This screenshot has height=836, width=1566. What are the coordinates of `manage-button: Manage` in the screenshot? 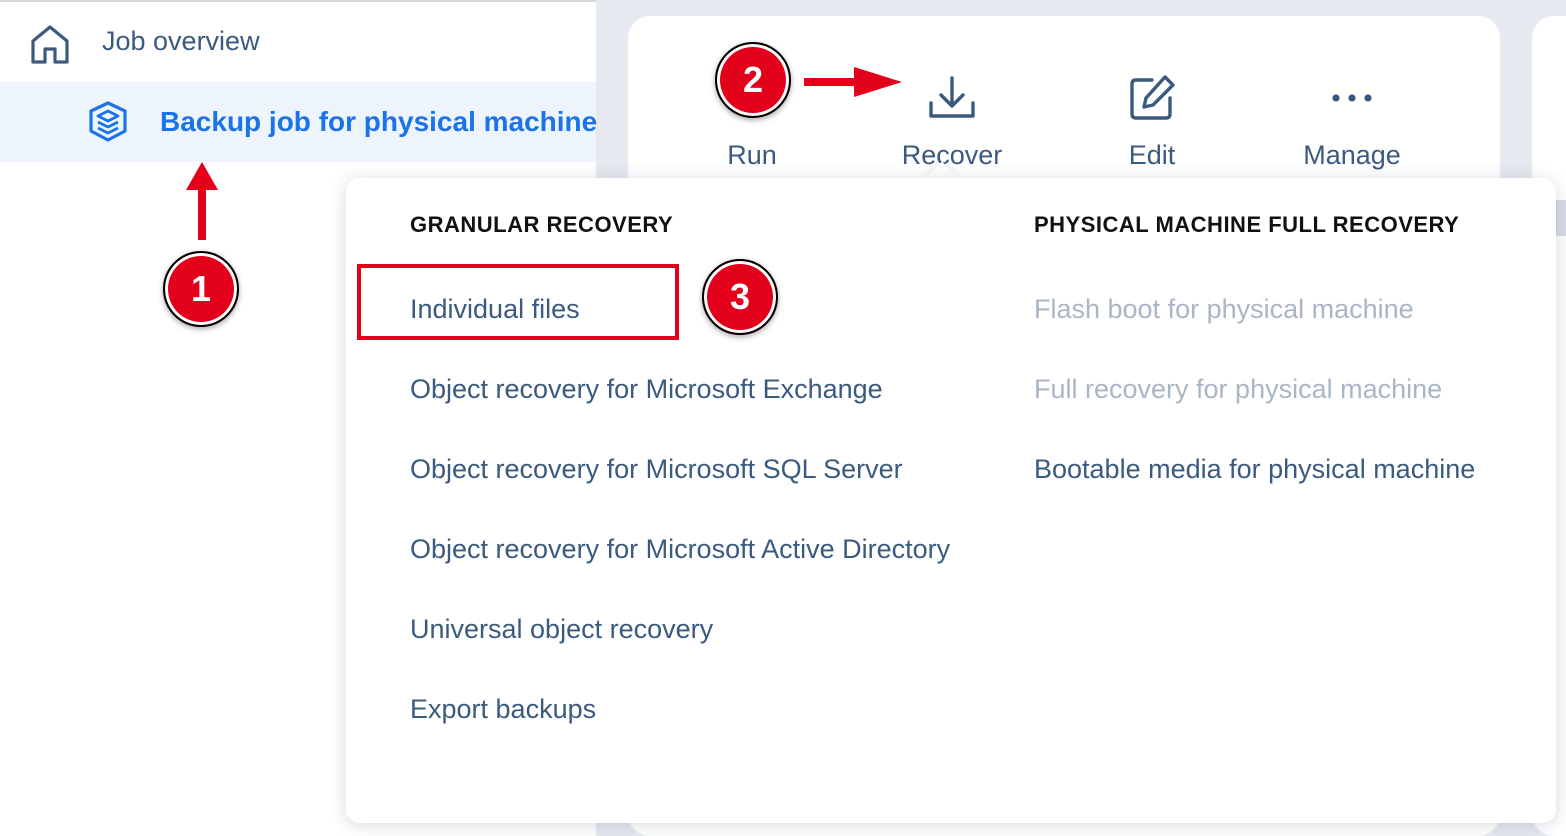 It's located at (1352, 116).